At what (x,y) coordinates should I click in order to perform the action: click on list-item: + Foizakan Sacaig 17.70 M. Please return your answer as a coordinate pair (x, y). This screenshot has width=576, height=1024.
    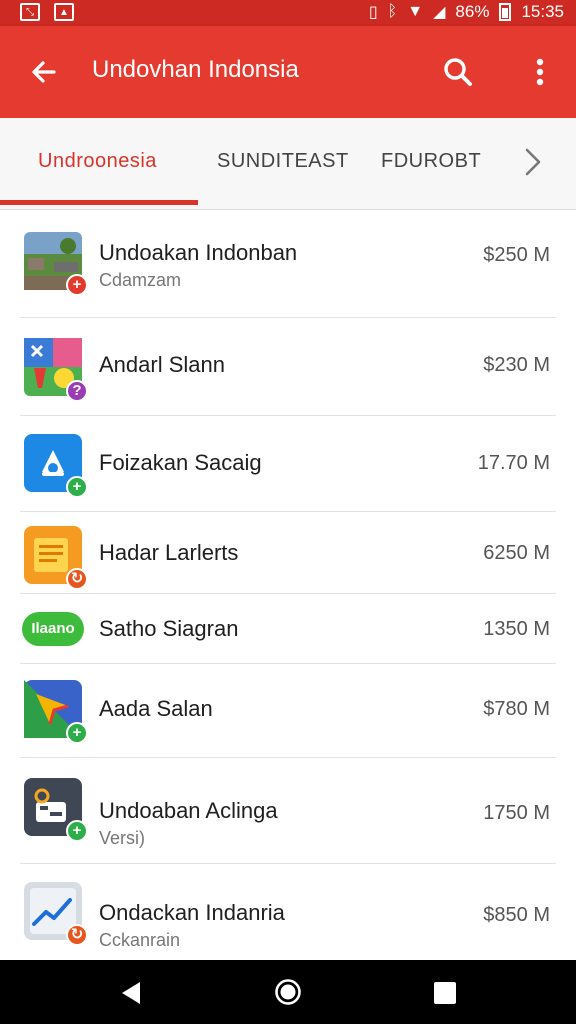
    Looking at the image, I should click on (288, 464).